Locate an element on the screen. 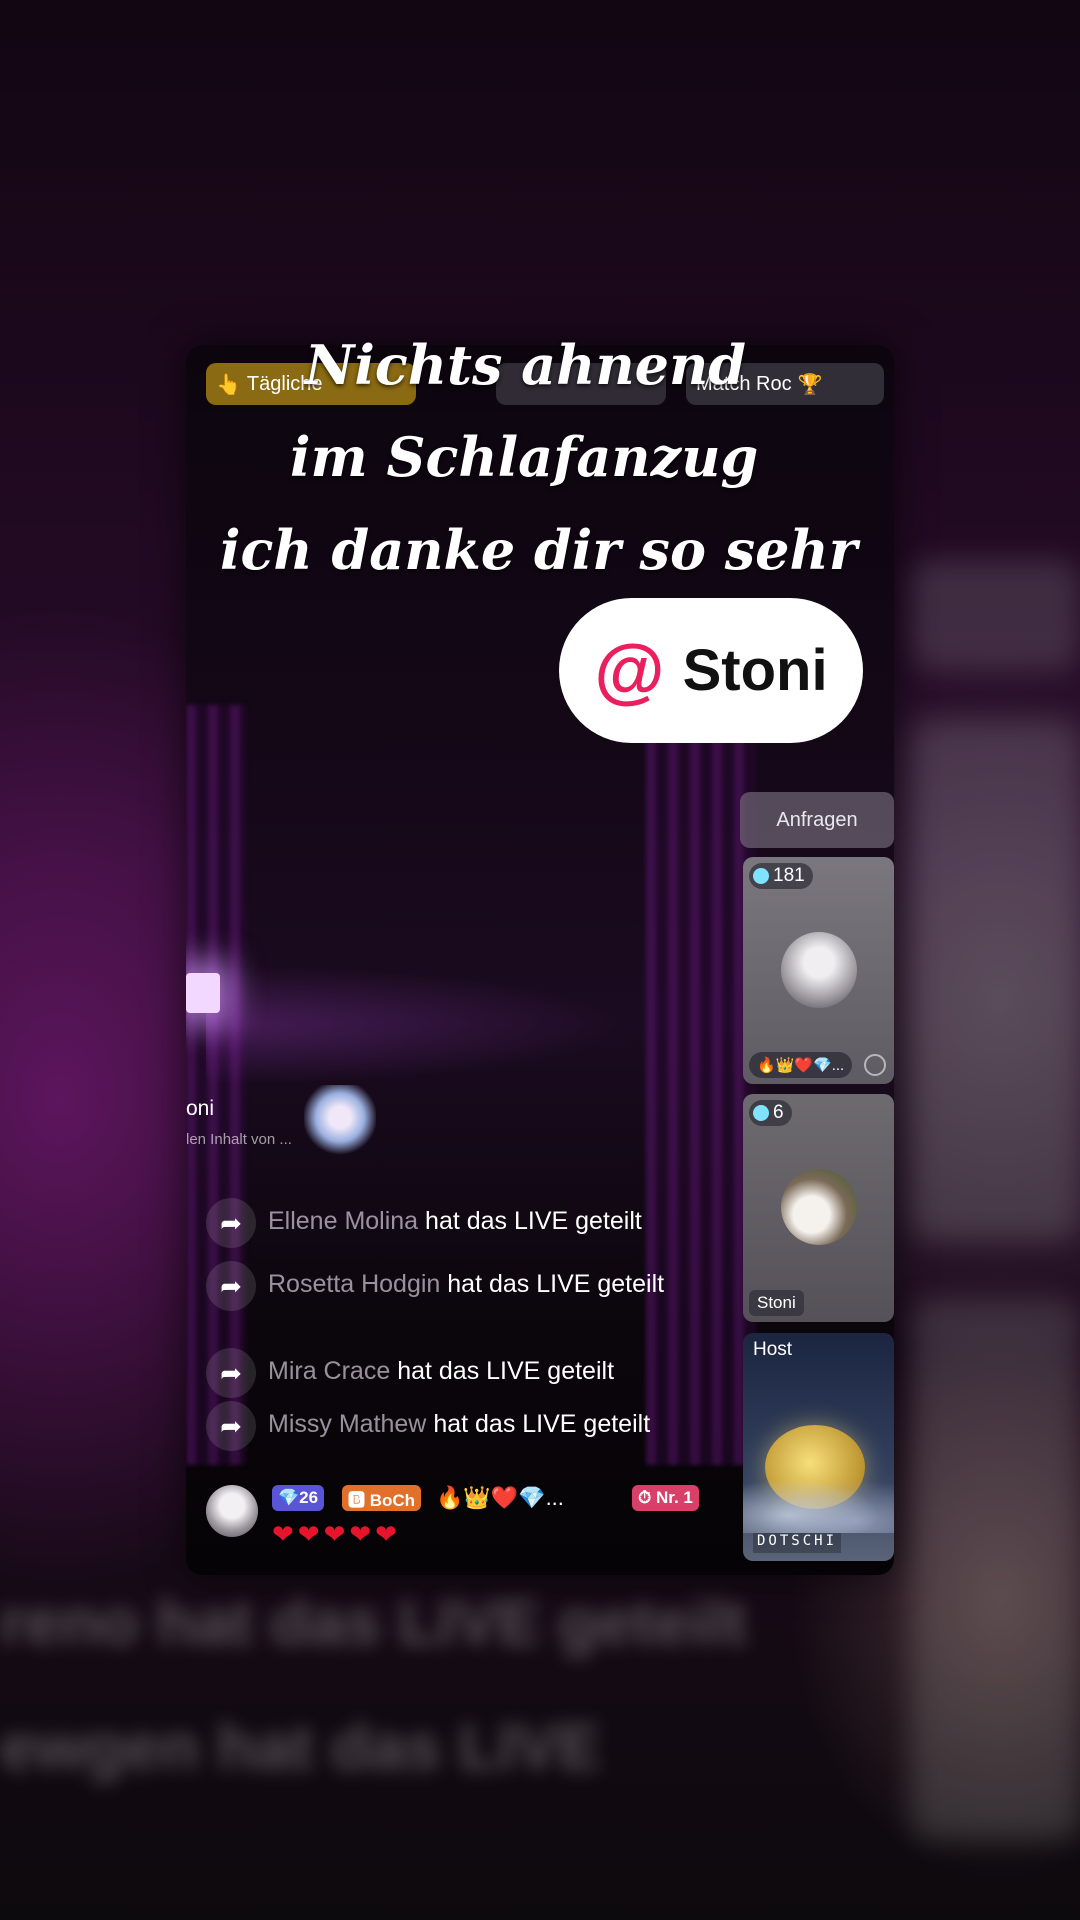 Image resolution: width=1080 pixels, height=1920 pixels. at-icon: @ is located at coordinates (629, 670).